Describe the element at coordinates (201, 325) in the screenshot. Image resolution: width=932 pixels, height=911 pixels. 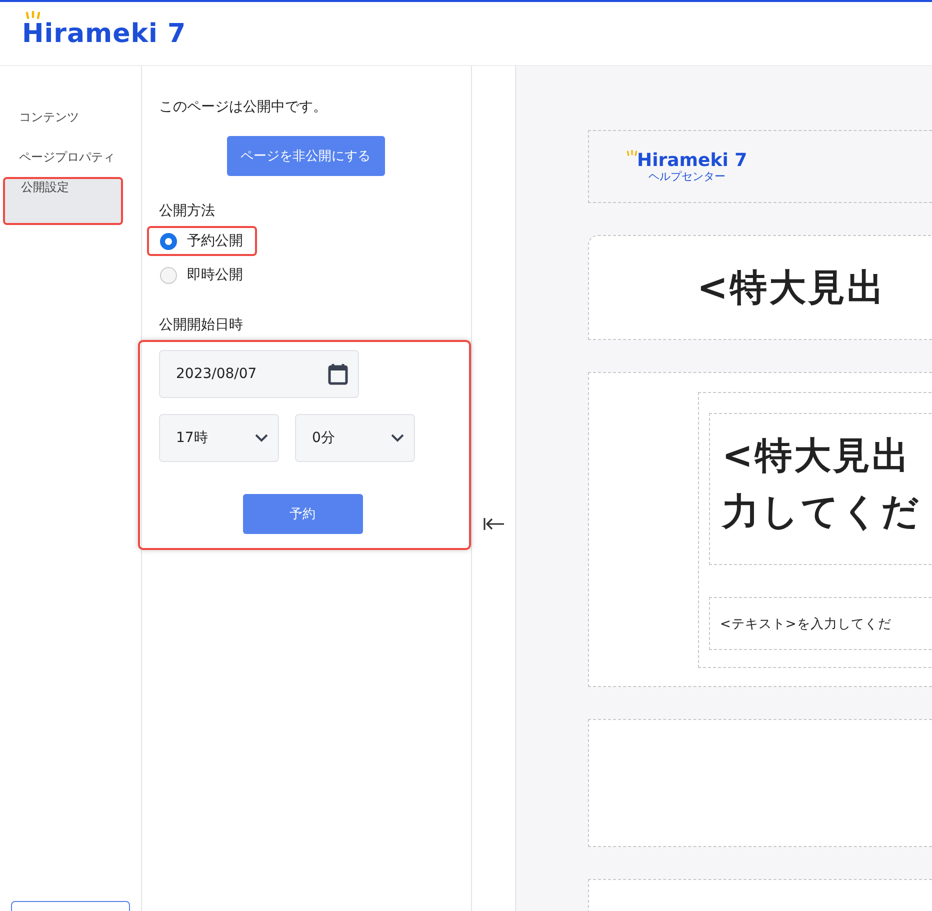
I see `section-label: 公開開始日時` at that location.